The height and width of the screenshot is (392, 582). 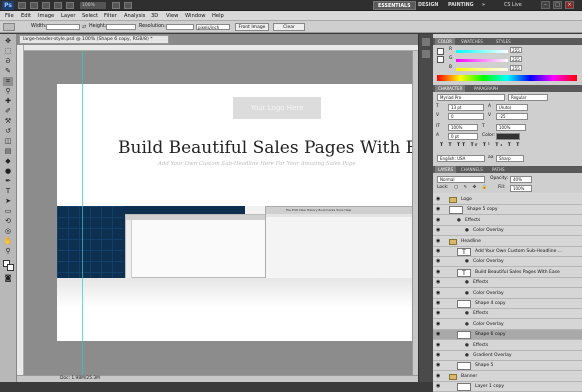 What do you see at coordinates (440, 51) in the screenshot?
I see `foreground-color-swatch` at bounding box center [440, 51].